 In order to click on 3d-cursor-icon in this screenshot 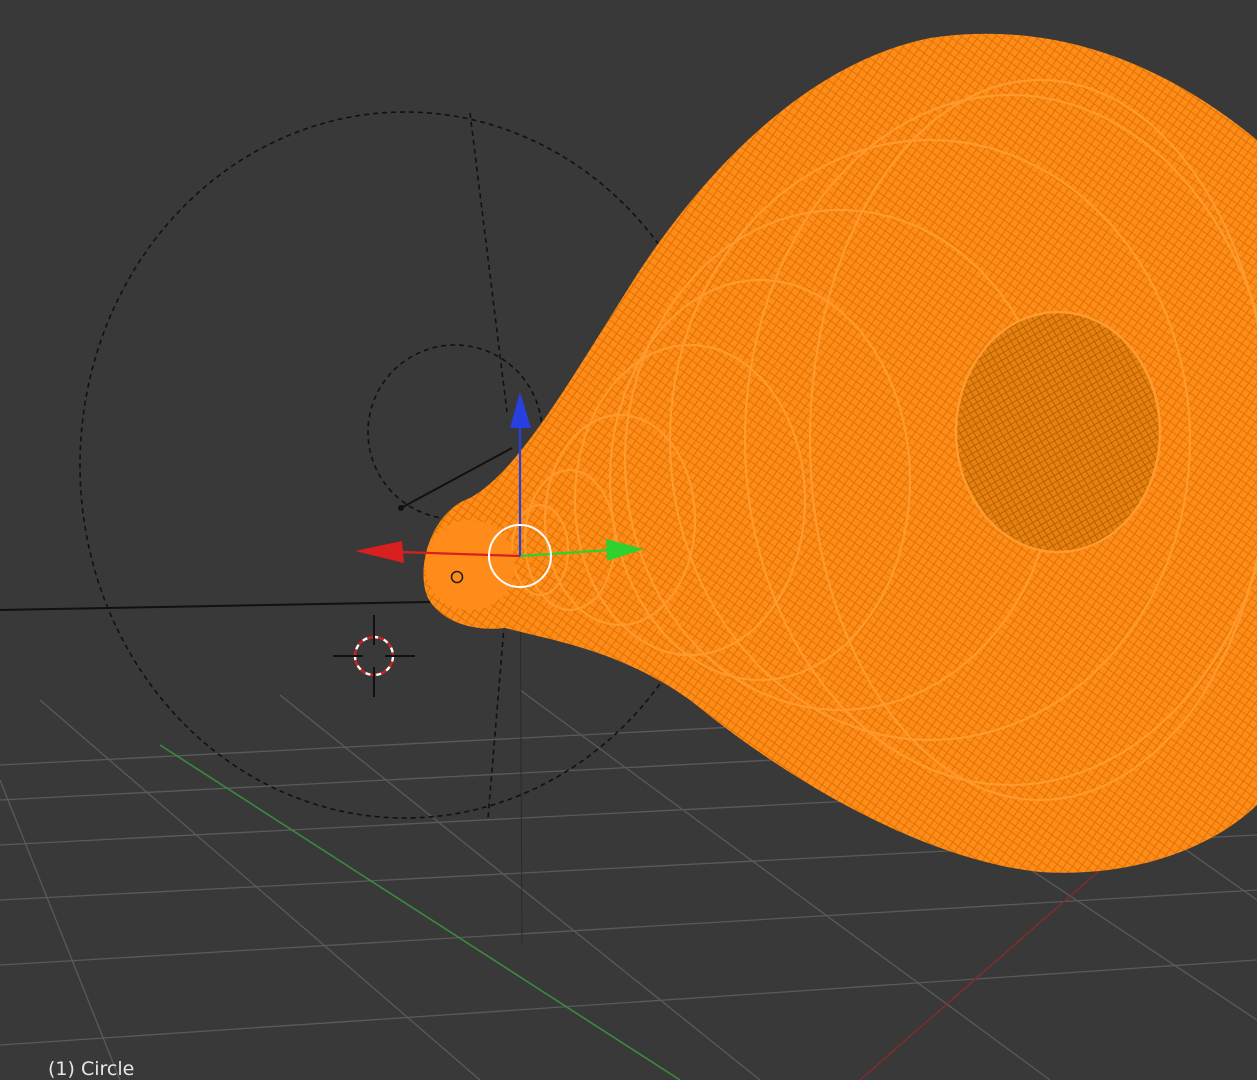, I will do `click(374, 656)`.